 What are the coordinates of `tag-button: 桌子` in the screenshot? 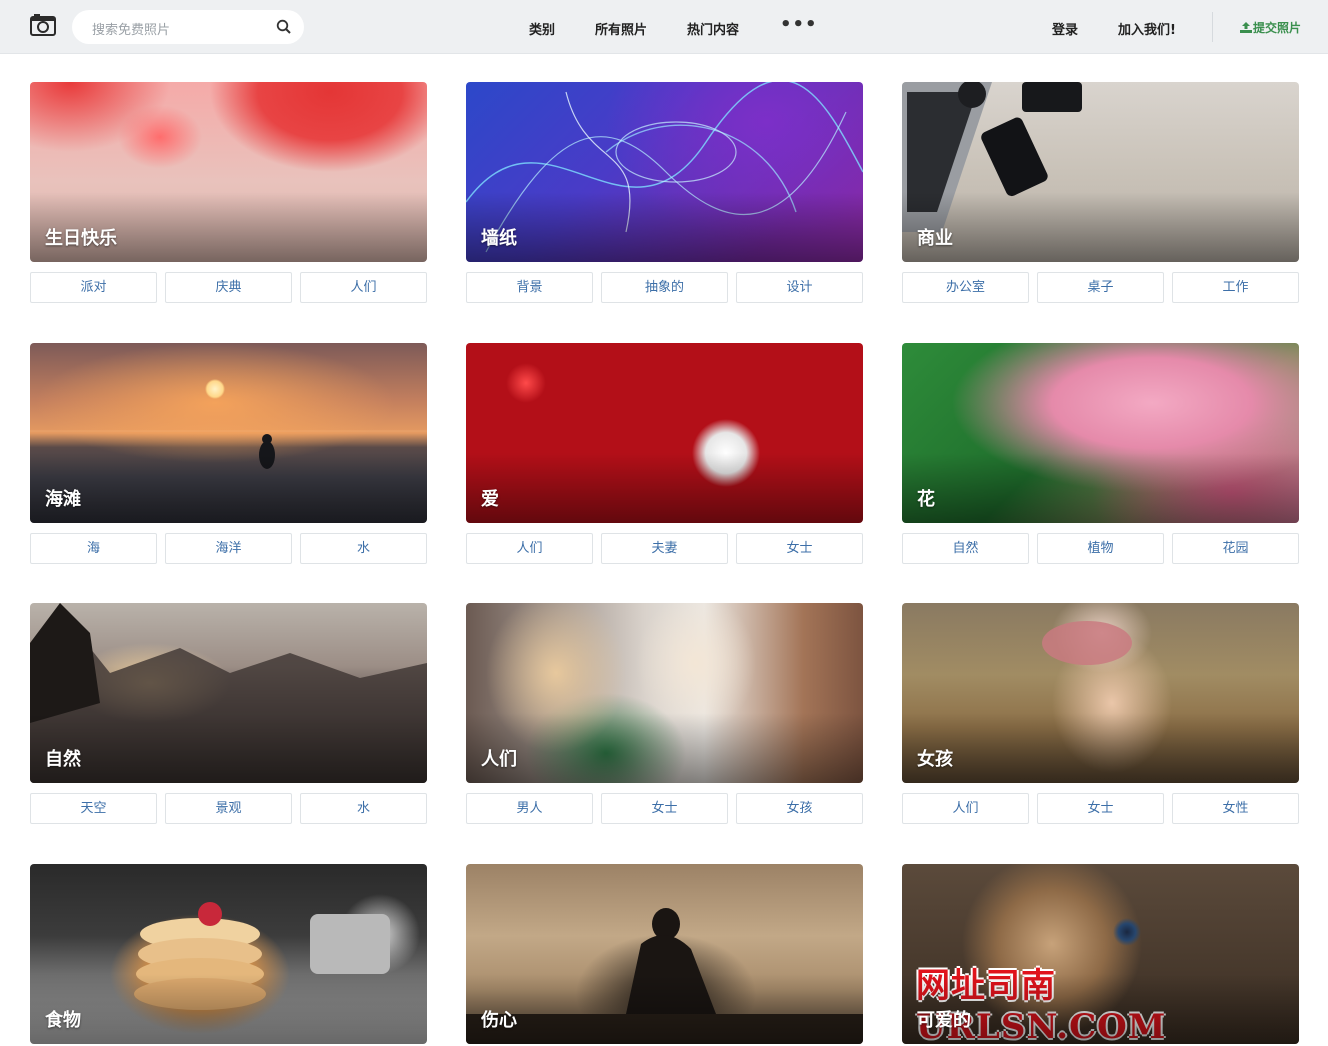 It's located at (1100, 287).